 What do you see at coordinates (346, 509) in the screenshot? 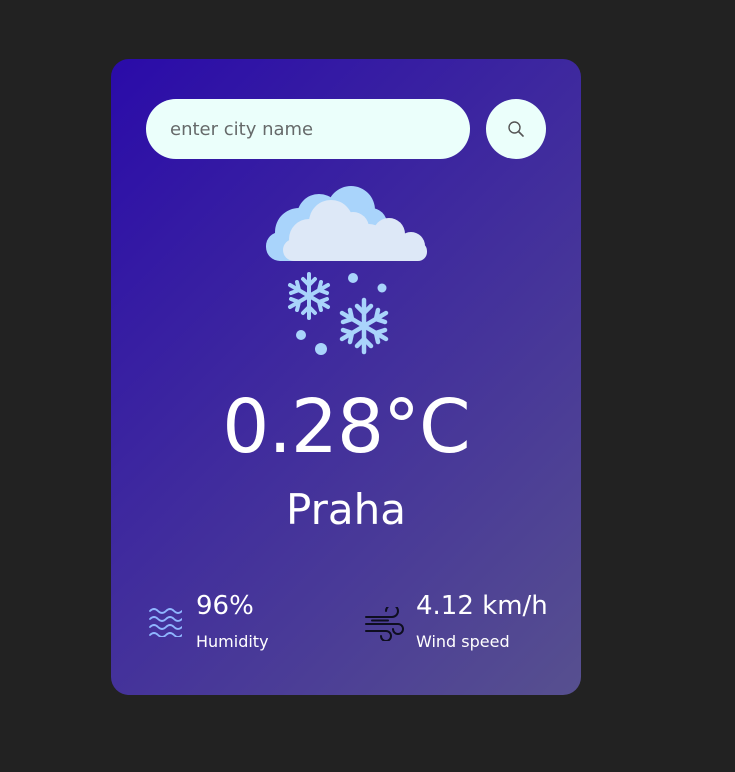
I see `city-name: Praha` at bounding box center [346, 509].